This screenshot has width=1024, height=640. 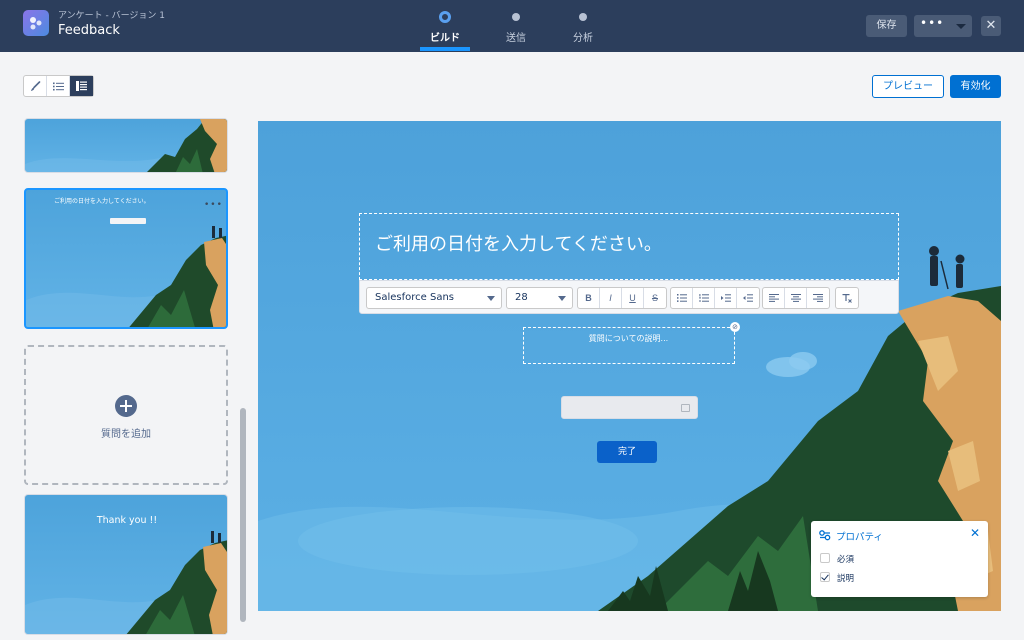 I want to click on required-label: 必須, so click(x=846, y=560).